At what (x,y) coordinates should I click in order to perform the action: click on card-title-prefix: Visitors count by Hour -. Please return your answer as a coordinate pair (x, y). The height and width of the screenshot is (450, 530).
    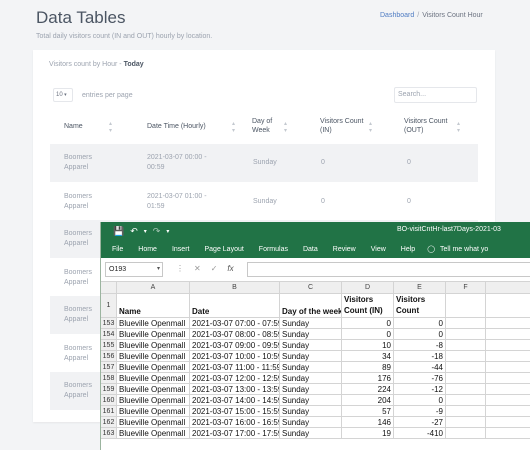
    Looking at the image, I should click on (86, 64).